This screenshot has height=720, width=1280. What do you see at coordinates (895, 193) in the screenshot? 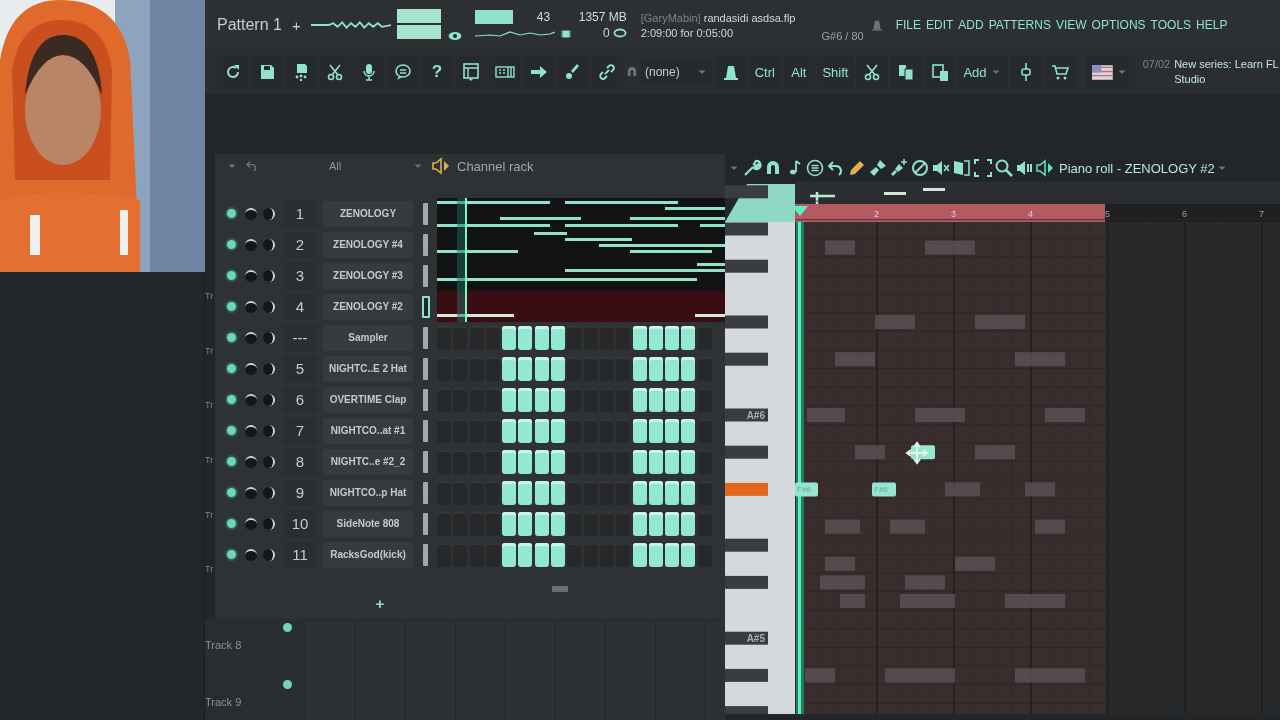
I see `zoom-slider-handle` at bounding box center [895, 193].